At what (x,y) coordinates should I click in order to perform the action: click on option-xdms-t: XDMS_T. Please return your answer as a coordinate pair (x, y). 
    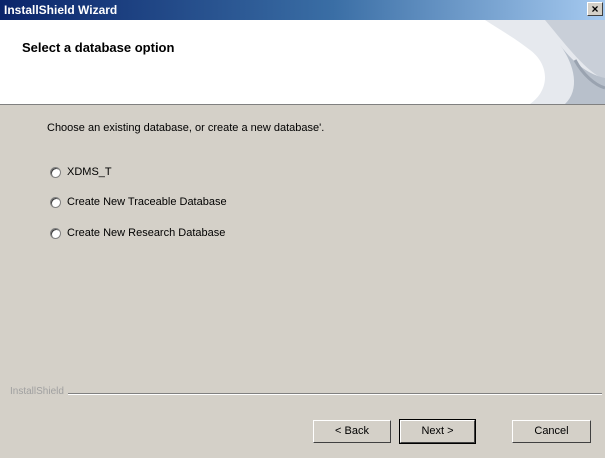
    Looking at the image, I should click on (81, 172).